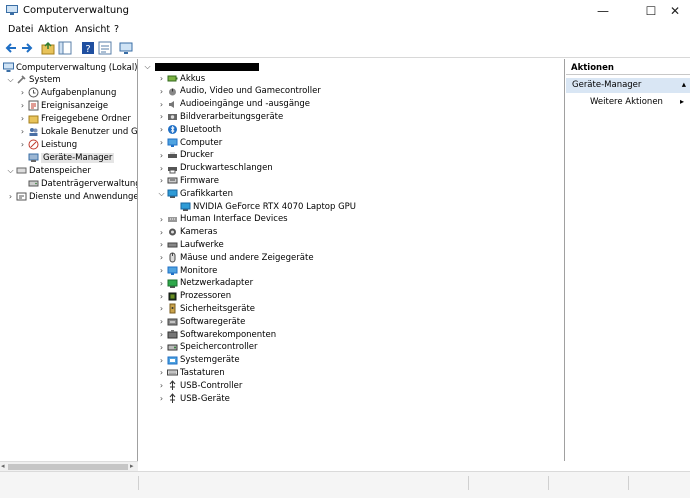 This screenshot has height=498, width=690. What do you see at coordinates (206, 308) in the screenshot?
I see `device-category-sicherheitsgeraete: › Sicherheitsgeräte` at bounding box center [206, 308].